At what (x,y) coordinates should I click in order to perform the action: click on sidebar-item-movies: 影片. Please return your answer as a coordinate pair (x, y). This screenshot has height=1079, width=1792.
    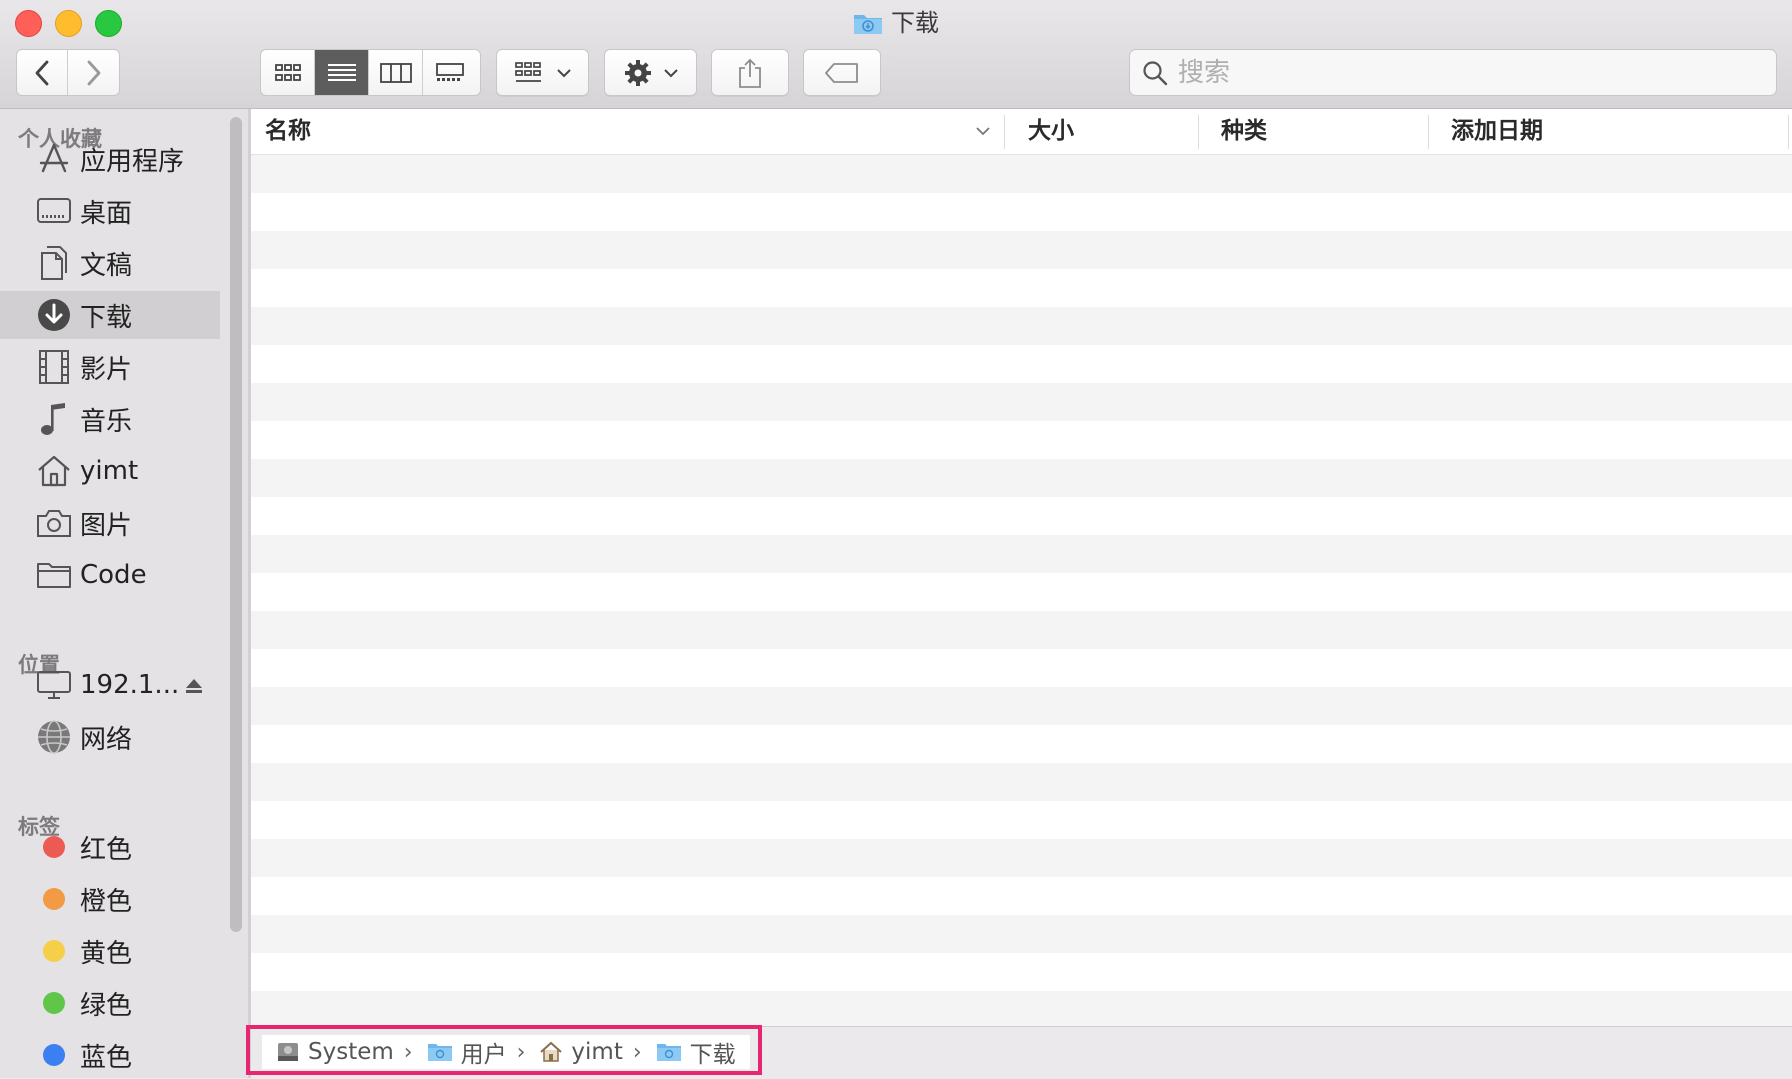
    Looking at the image, I should click on (110, 367).